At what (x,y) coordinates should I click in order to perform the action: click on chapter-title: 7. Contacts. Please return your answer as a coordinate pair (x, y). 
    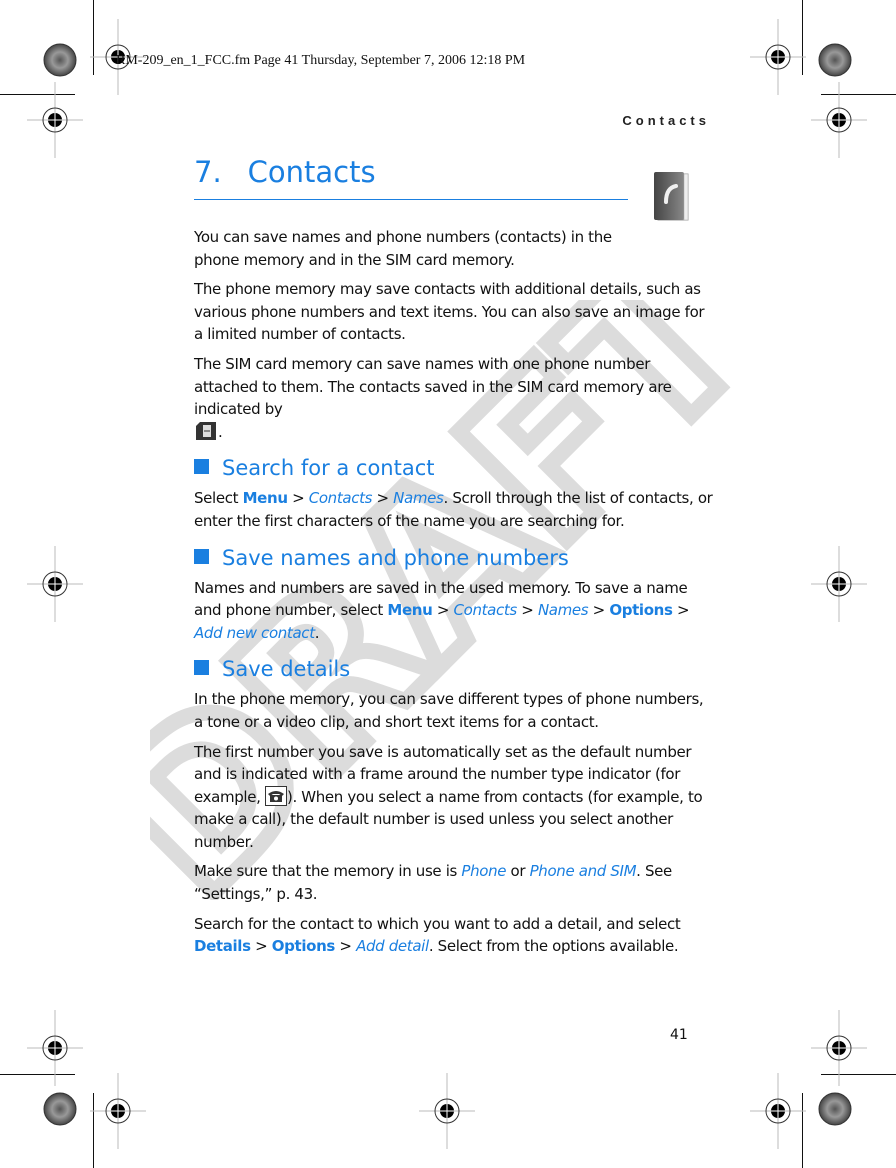
    Looking at the image, I should click on (285, 172).